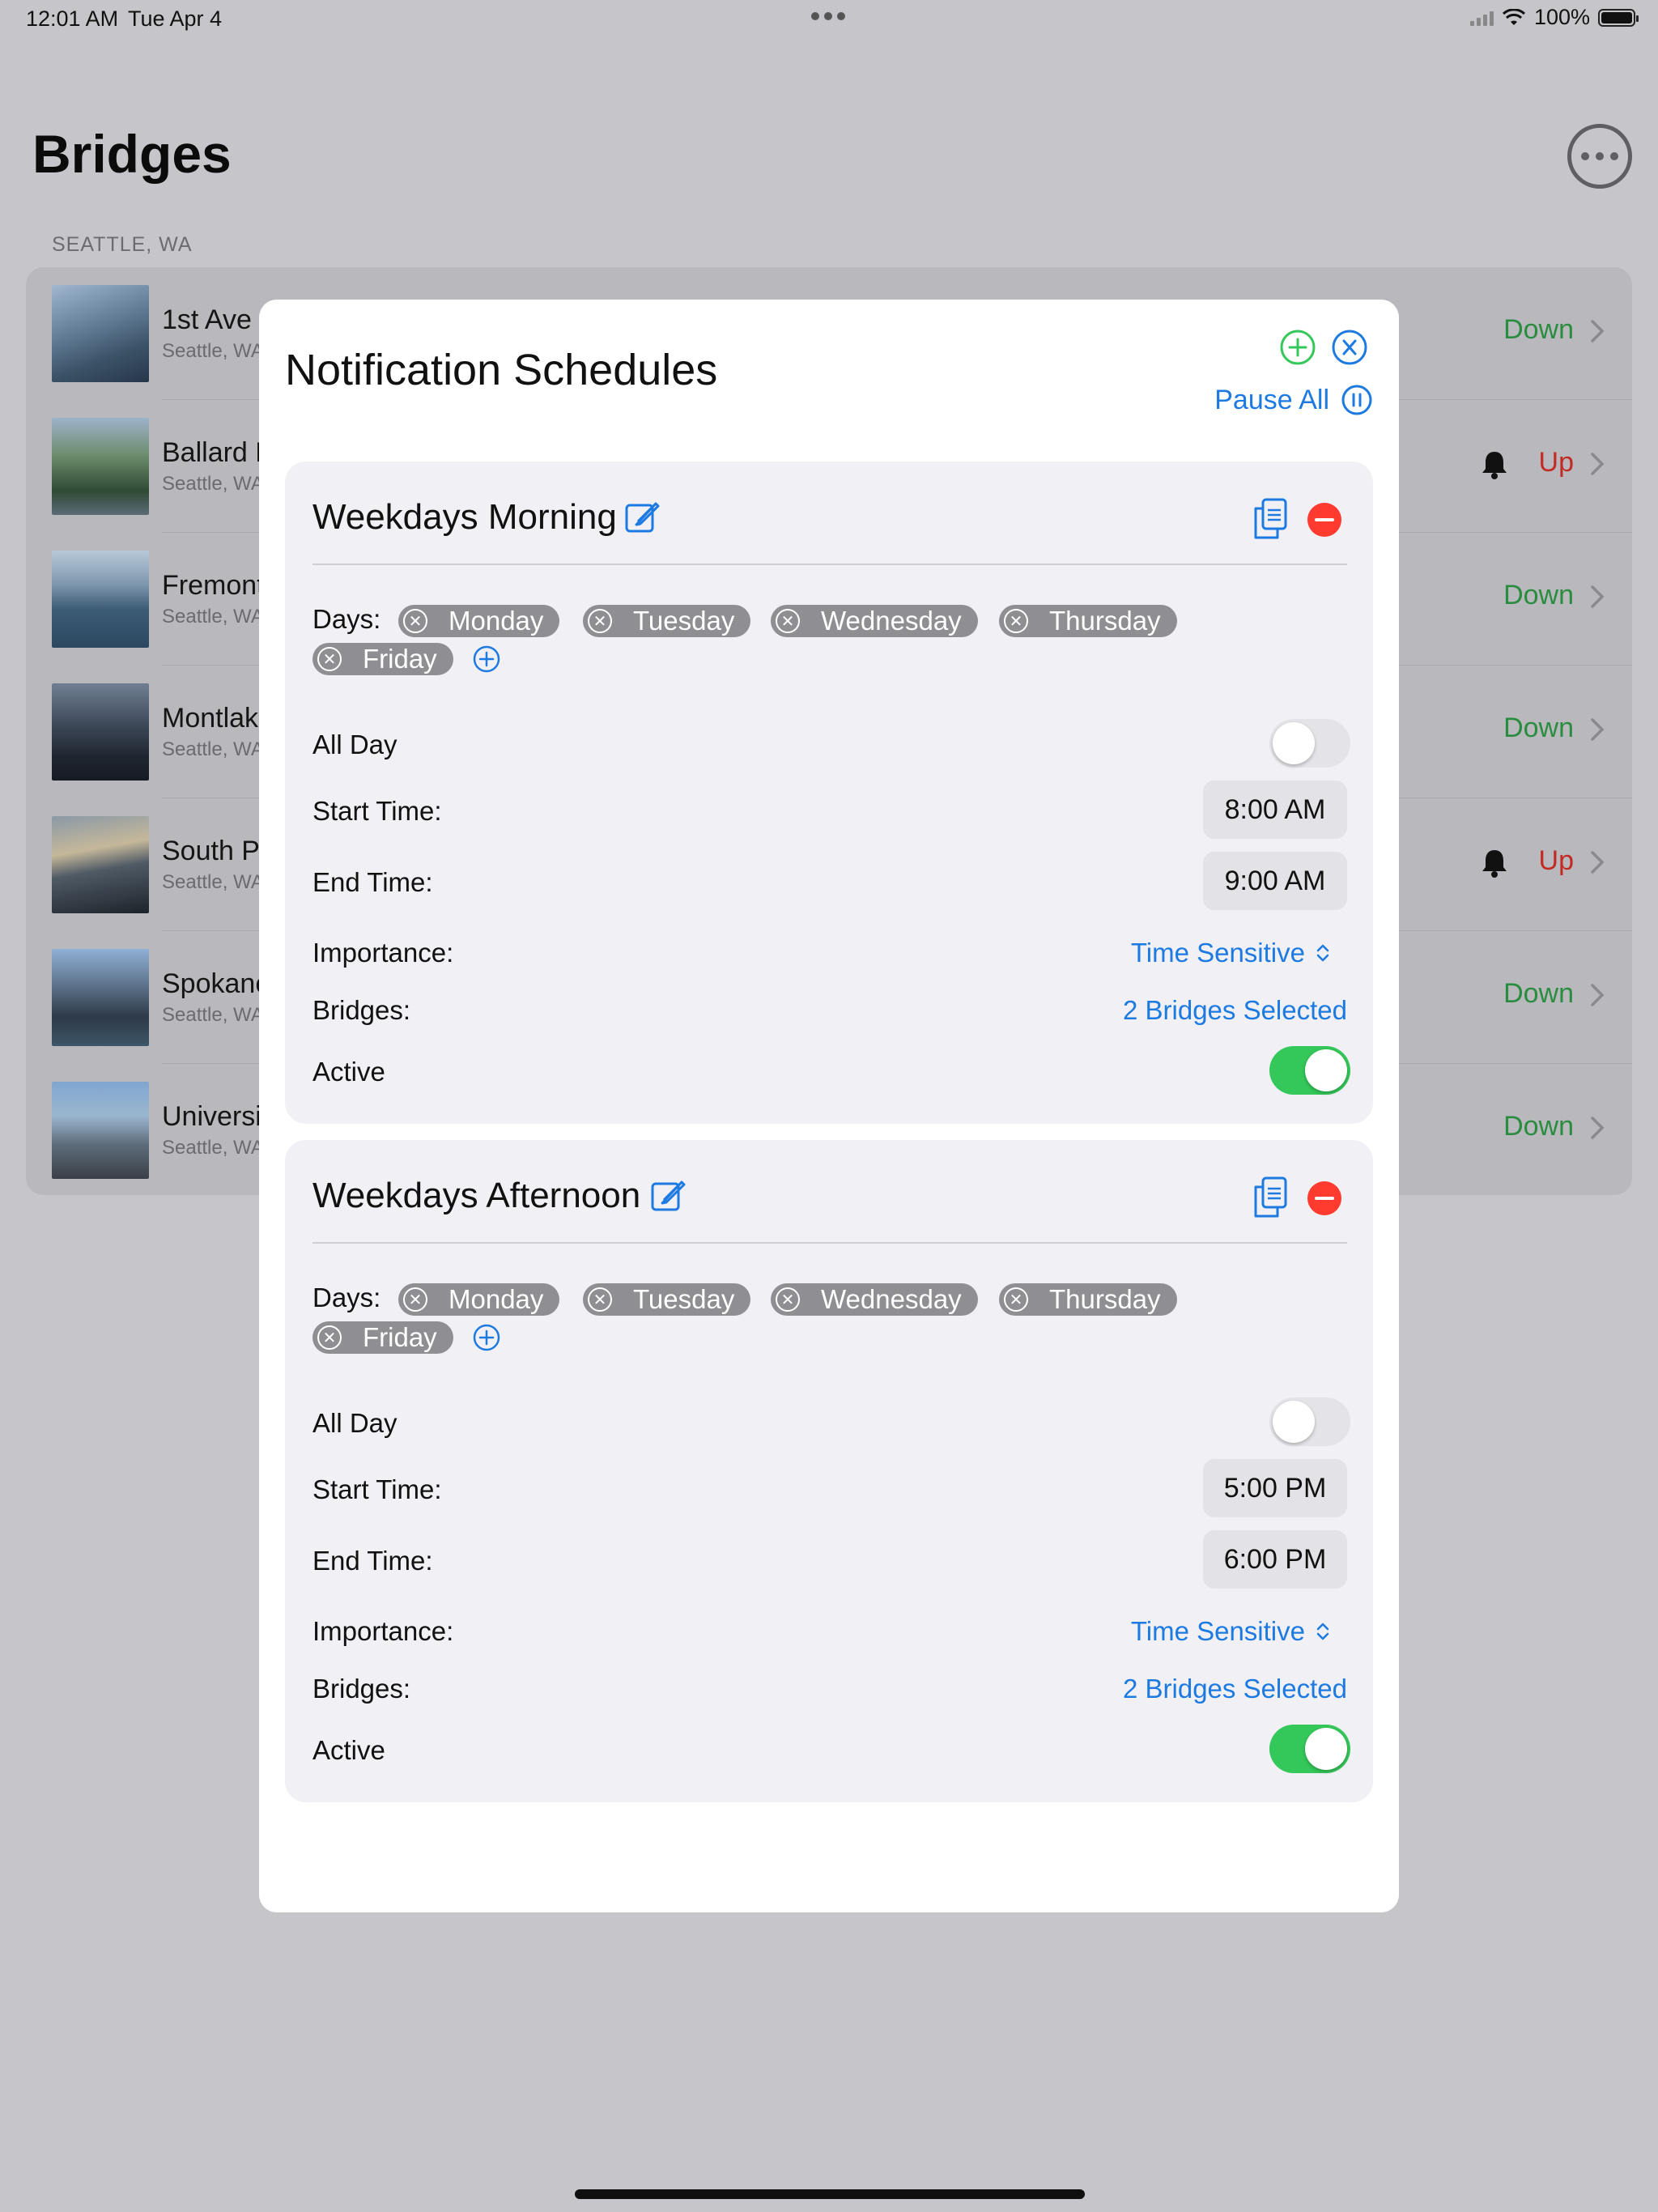 The image size is (1658, 2212). Describe the element at coordinates (1275, 810) in the screenshot. I see `start-time-picker: 8:00 AM` at that location.